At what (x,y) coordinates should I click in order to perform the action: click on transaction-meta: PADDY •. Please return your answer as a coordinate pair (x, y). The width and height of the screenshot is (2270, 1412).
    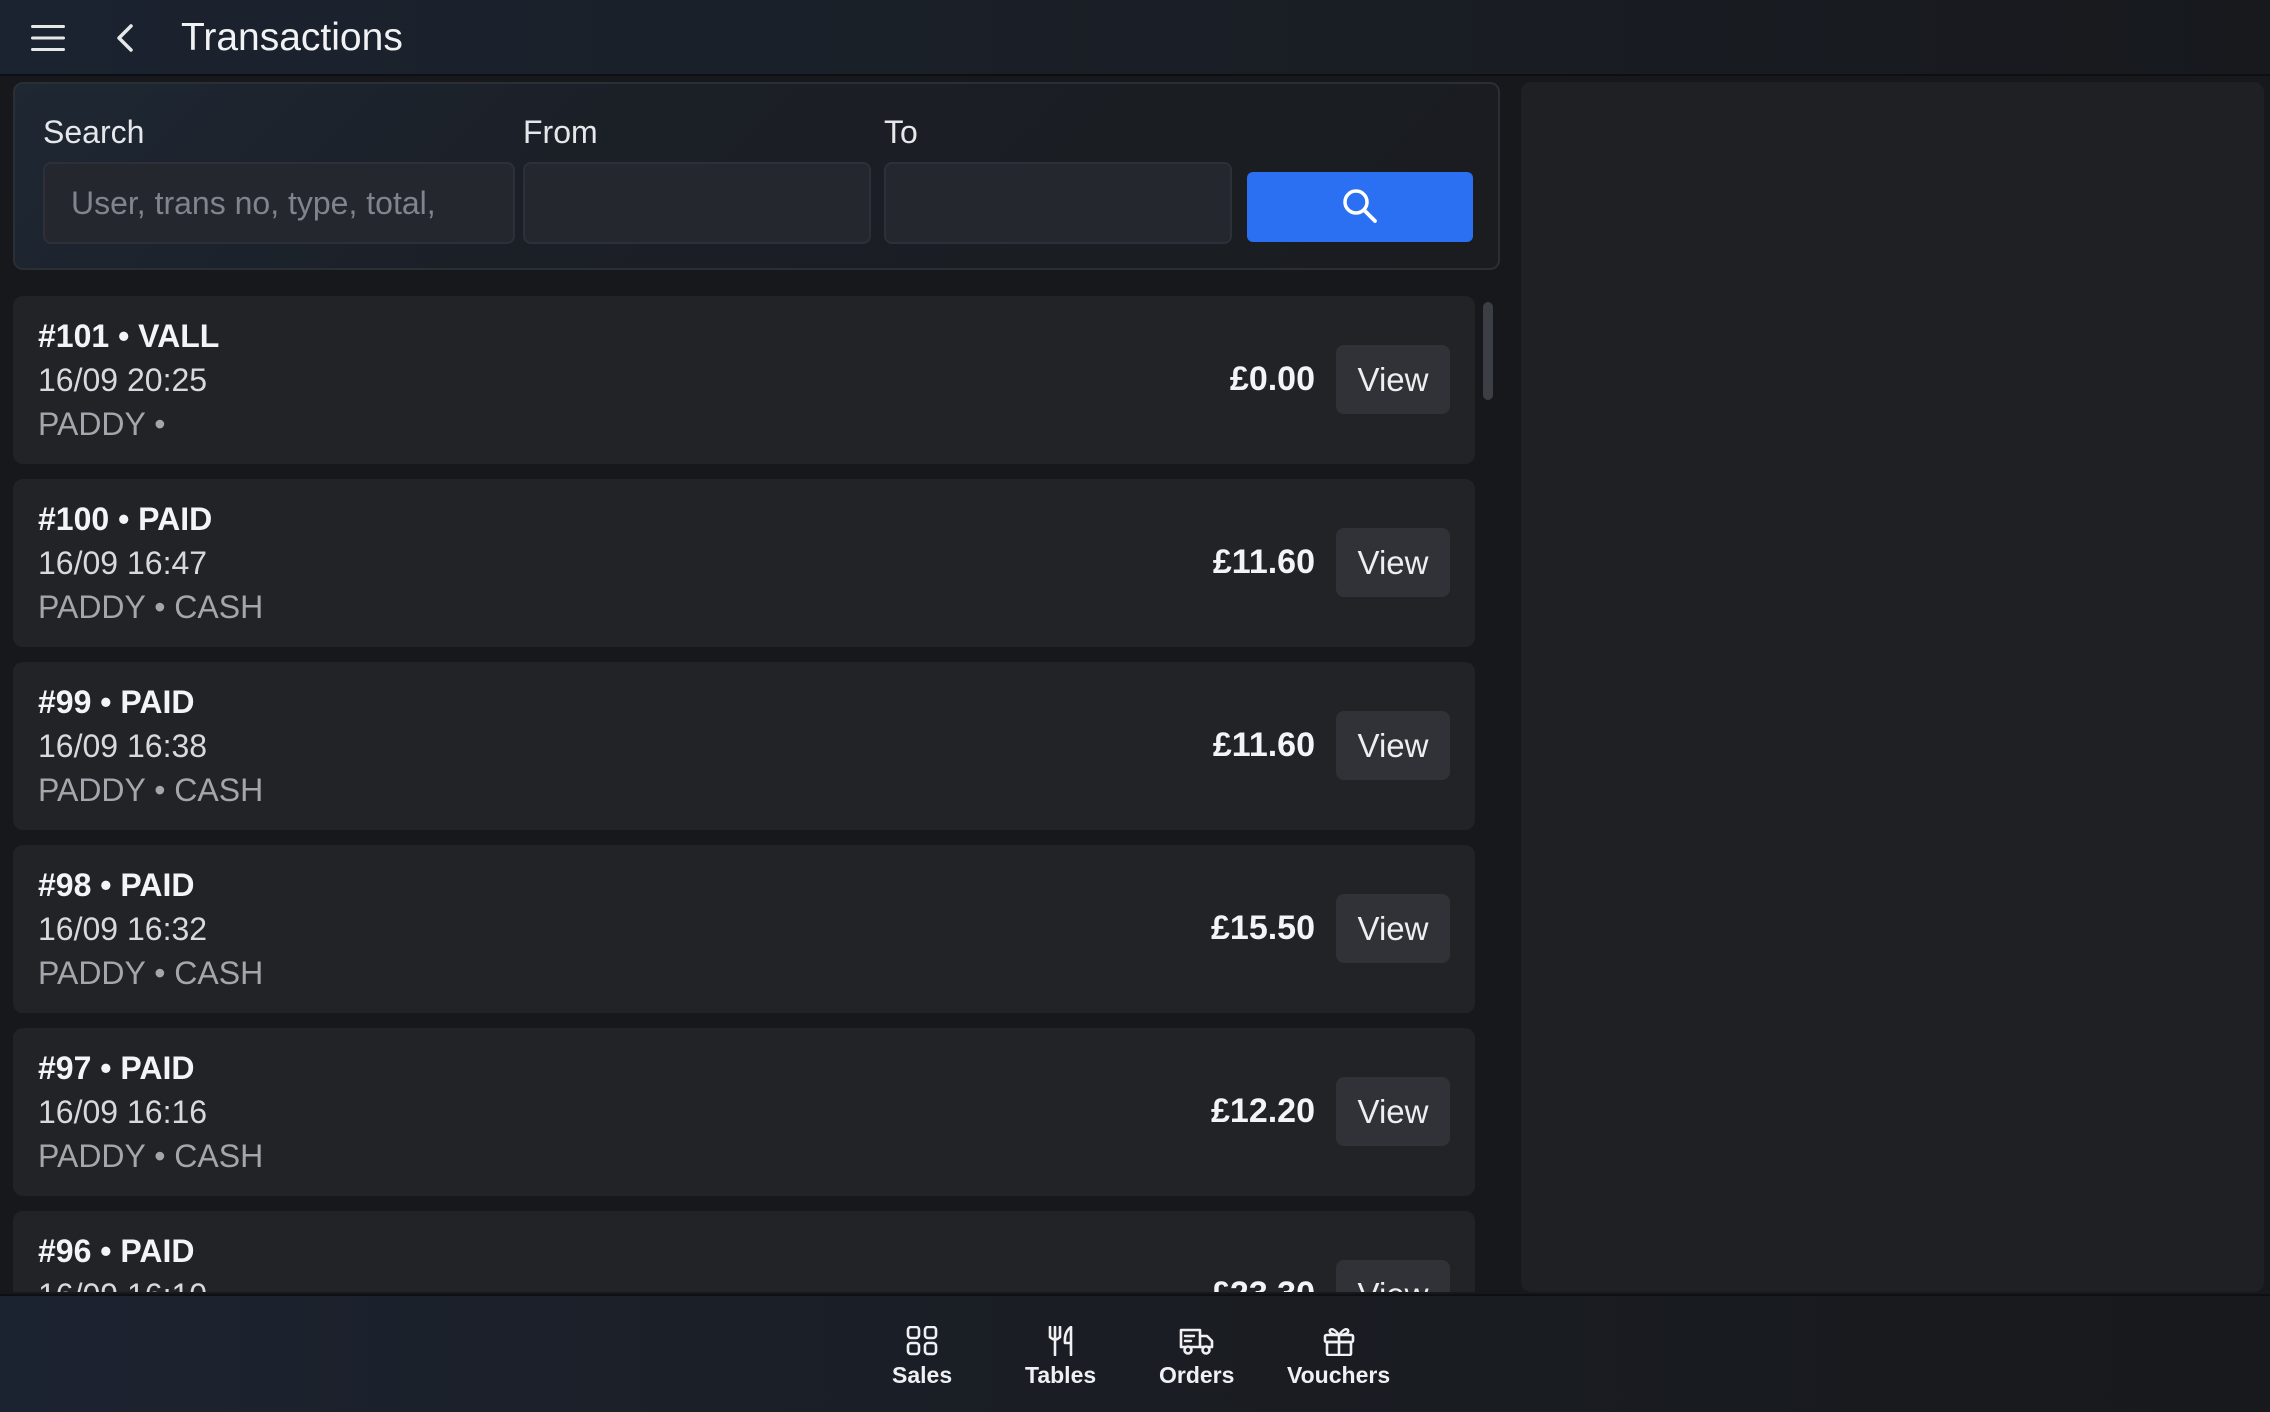
    Looking at the image, I should click on (102, 424).